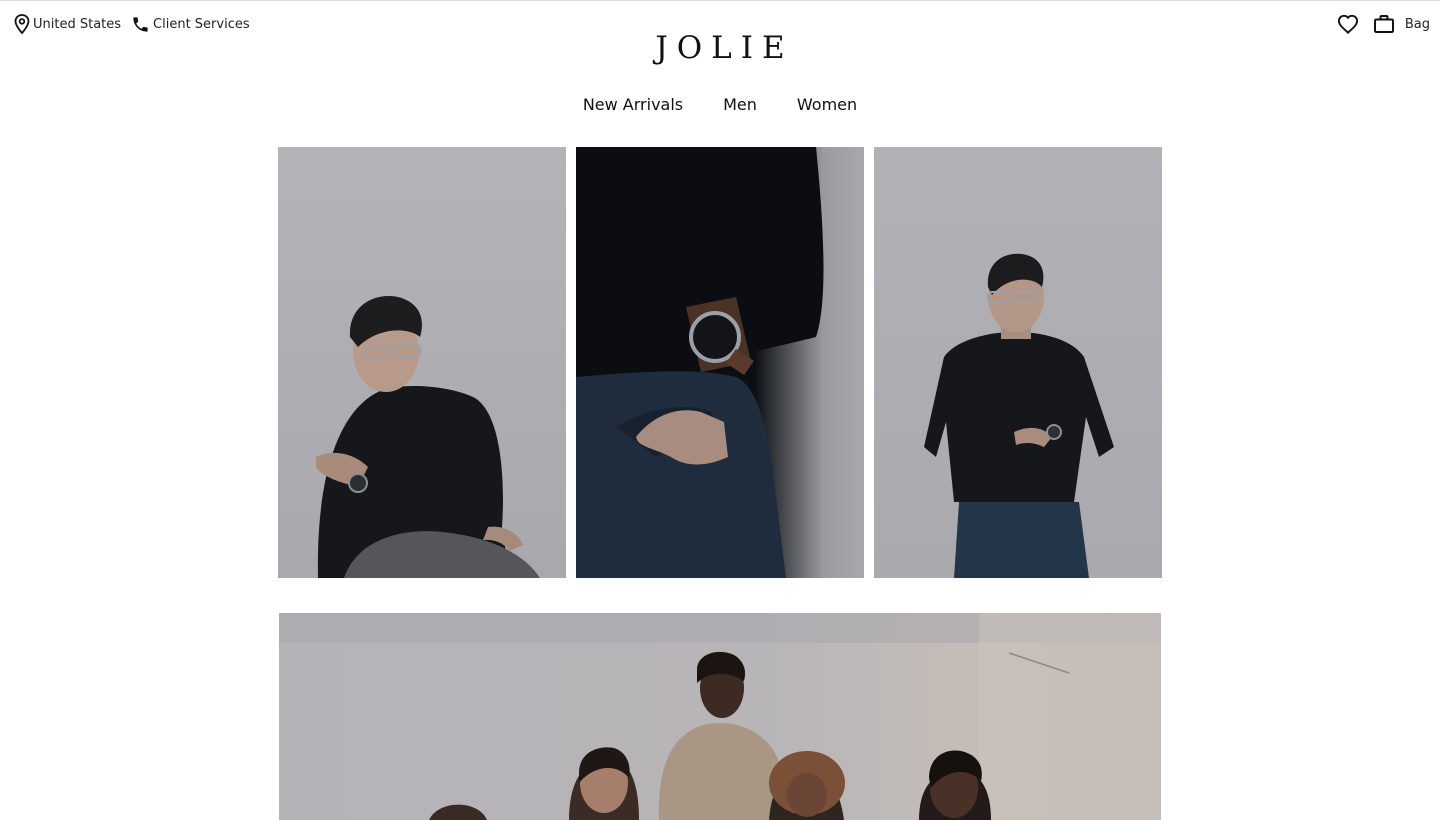 The width and height of the screenshot is (1440, 820). What do you see at coordinates (827, 106) in the screenshot?
I see `nav-item-women: Women` at bounding box center [827, 106].